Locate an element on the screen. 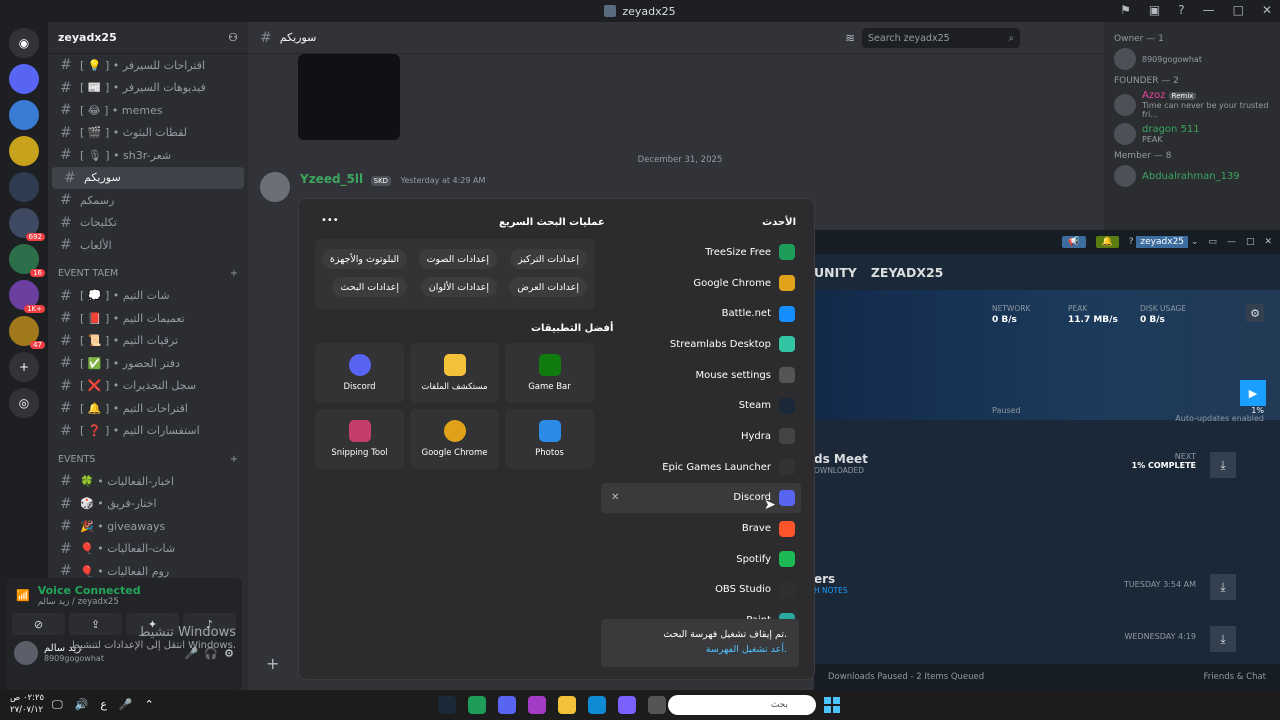 The width and height of the screenshot is (1280, 720). quick-search-chip: البلوتوث والأجهزة is located at coordinates (364, 259).